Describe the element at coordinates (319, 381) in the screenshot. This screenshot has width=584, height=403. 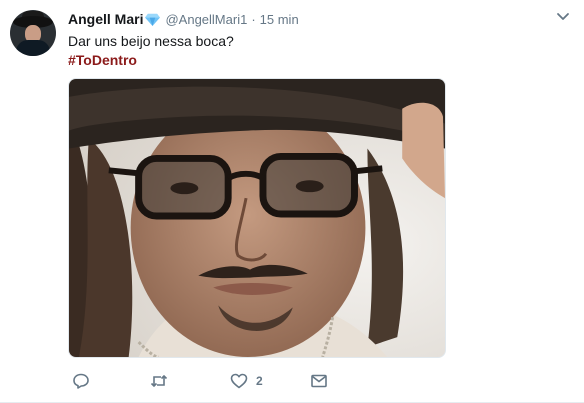
I see `envelope-icon` at that location.